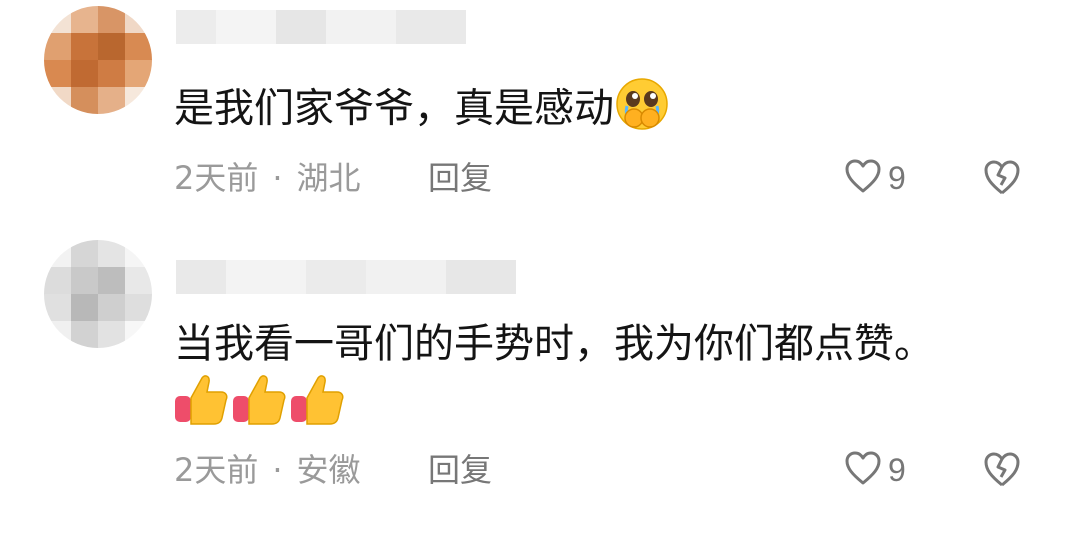  I want to click on thumbs-up-emoji-group, so click(259, 402).